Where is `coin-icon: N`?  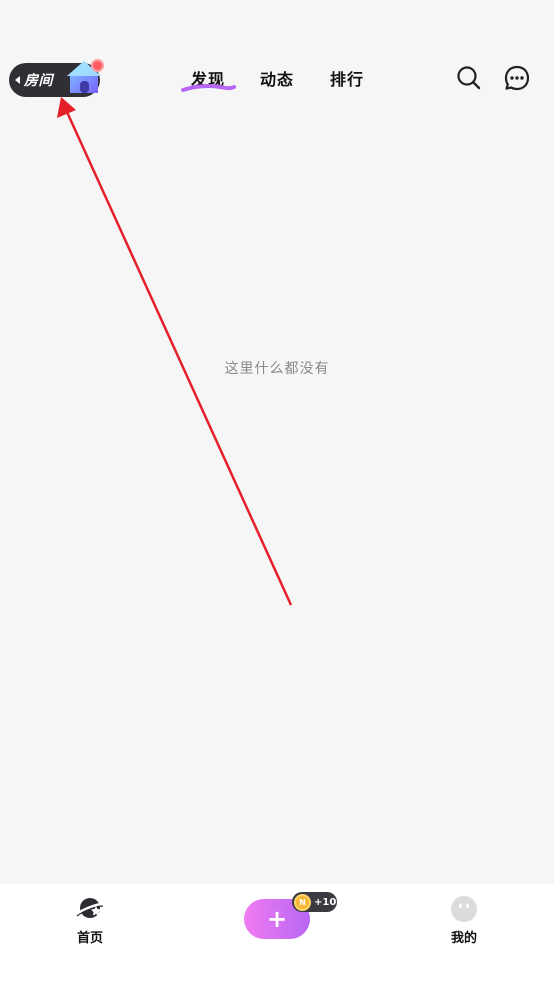
coin-icon: N is located at coordinates (302, 902).